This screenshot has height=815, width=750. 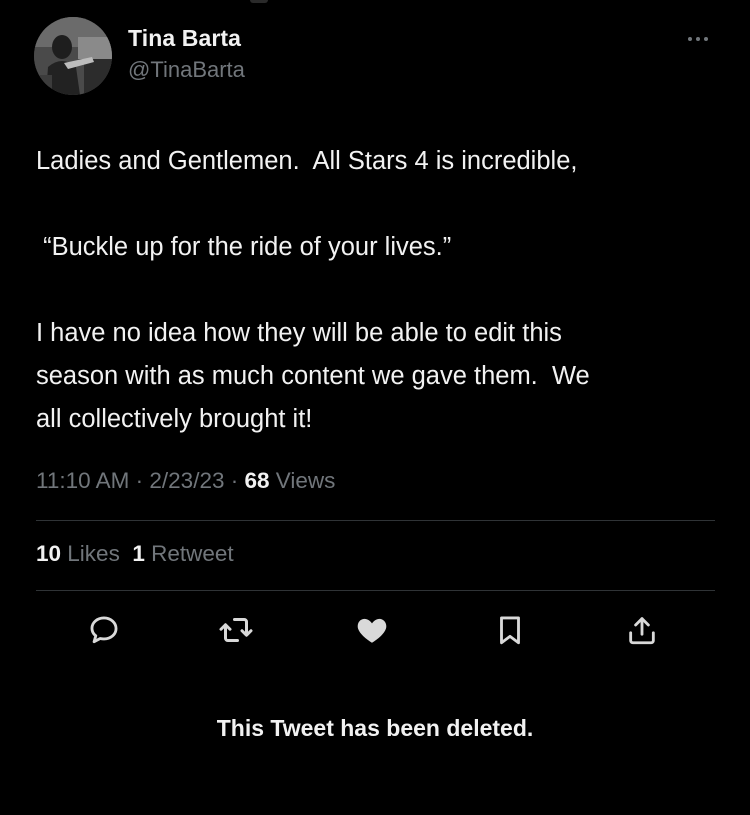 I want to click on likes-link: 10 Likes, so click(x=78, y=553).